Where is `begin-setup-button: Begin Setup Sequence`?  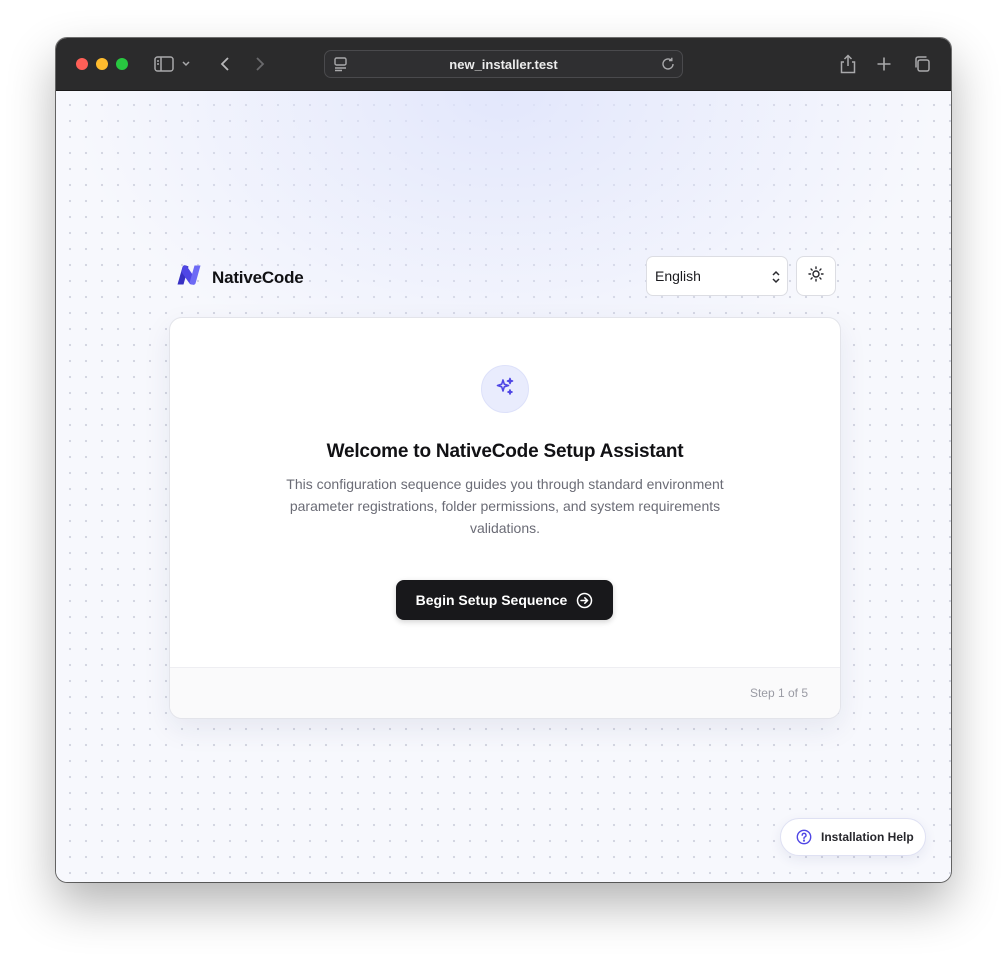
begin-setup-button: Begin Setup Sequence is located at coordinates (504, 600).